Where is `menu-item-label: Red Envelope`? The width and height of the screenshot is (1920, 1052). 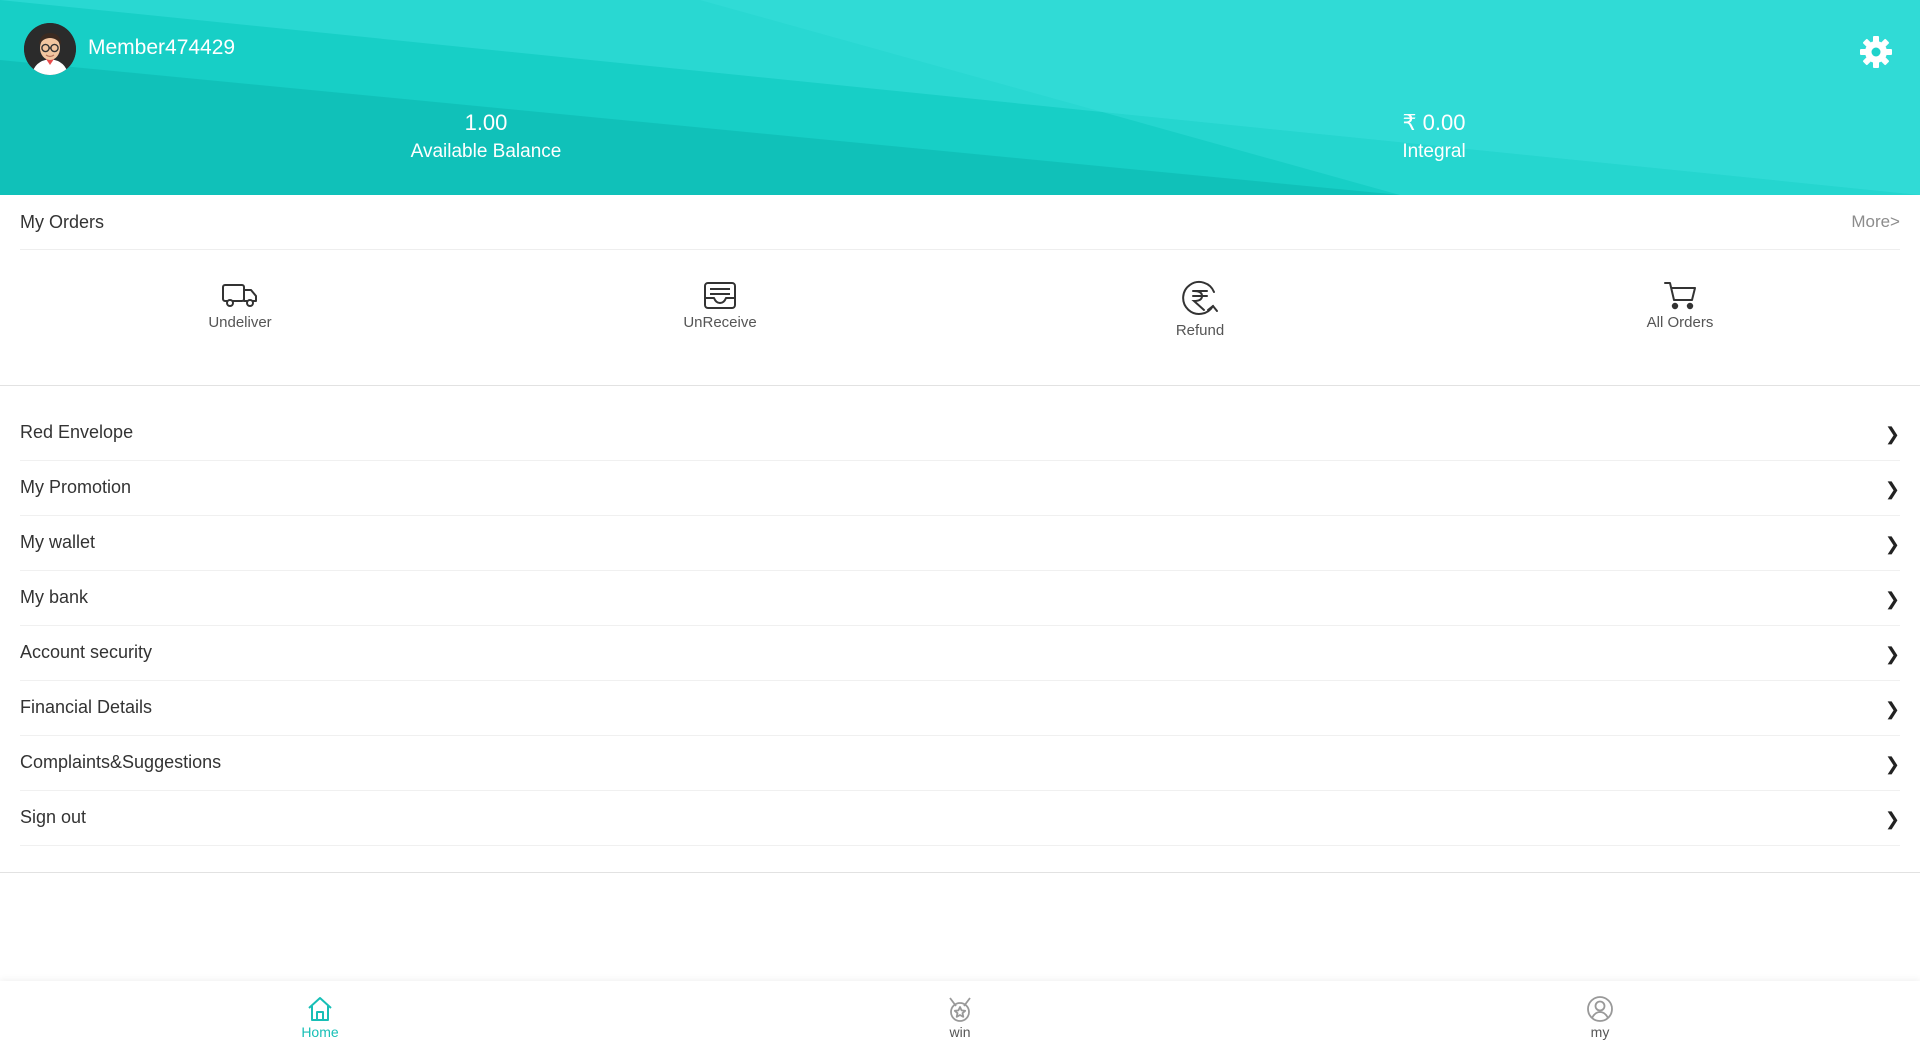 menu-item-label: Red Envelope is located at coordinates (77, 432).